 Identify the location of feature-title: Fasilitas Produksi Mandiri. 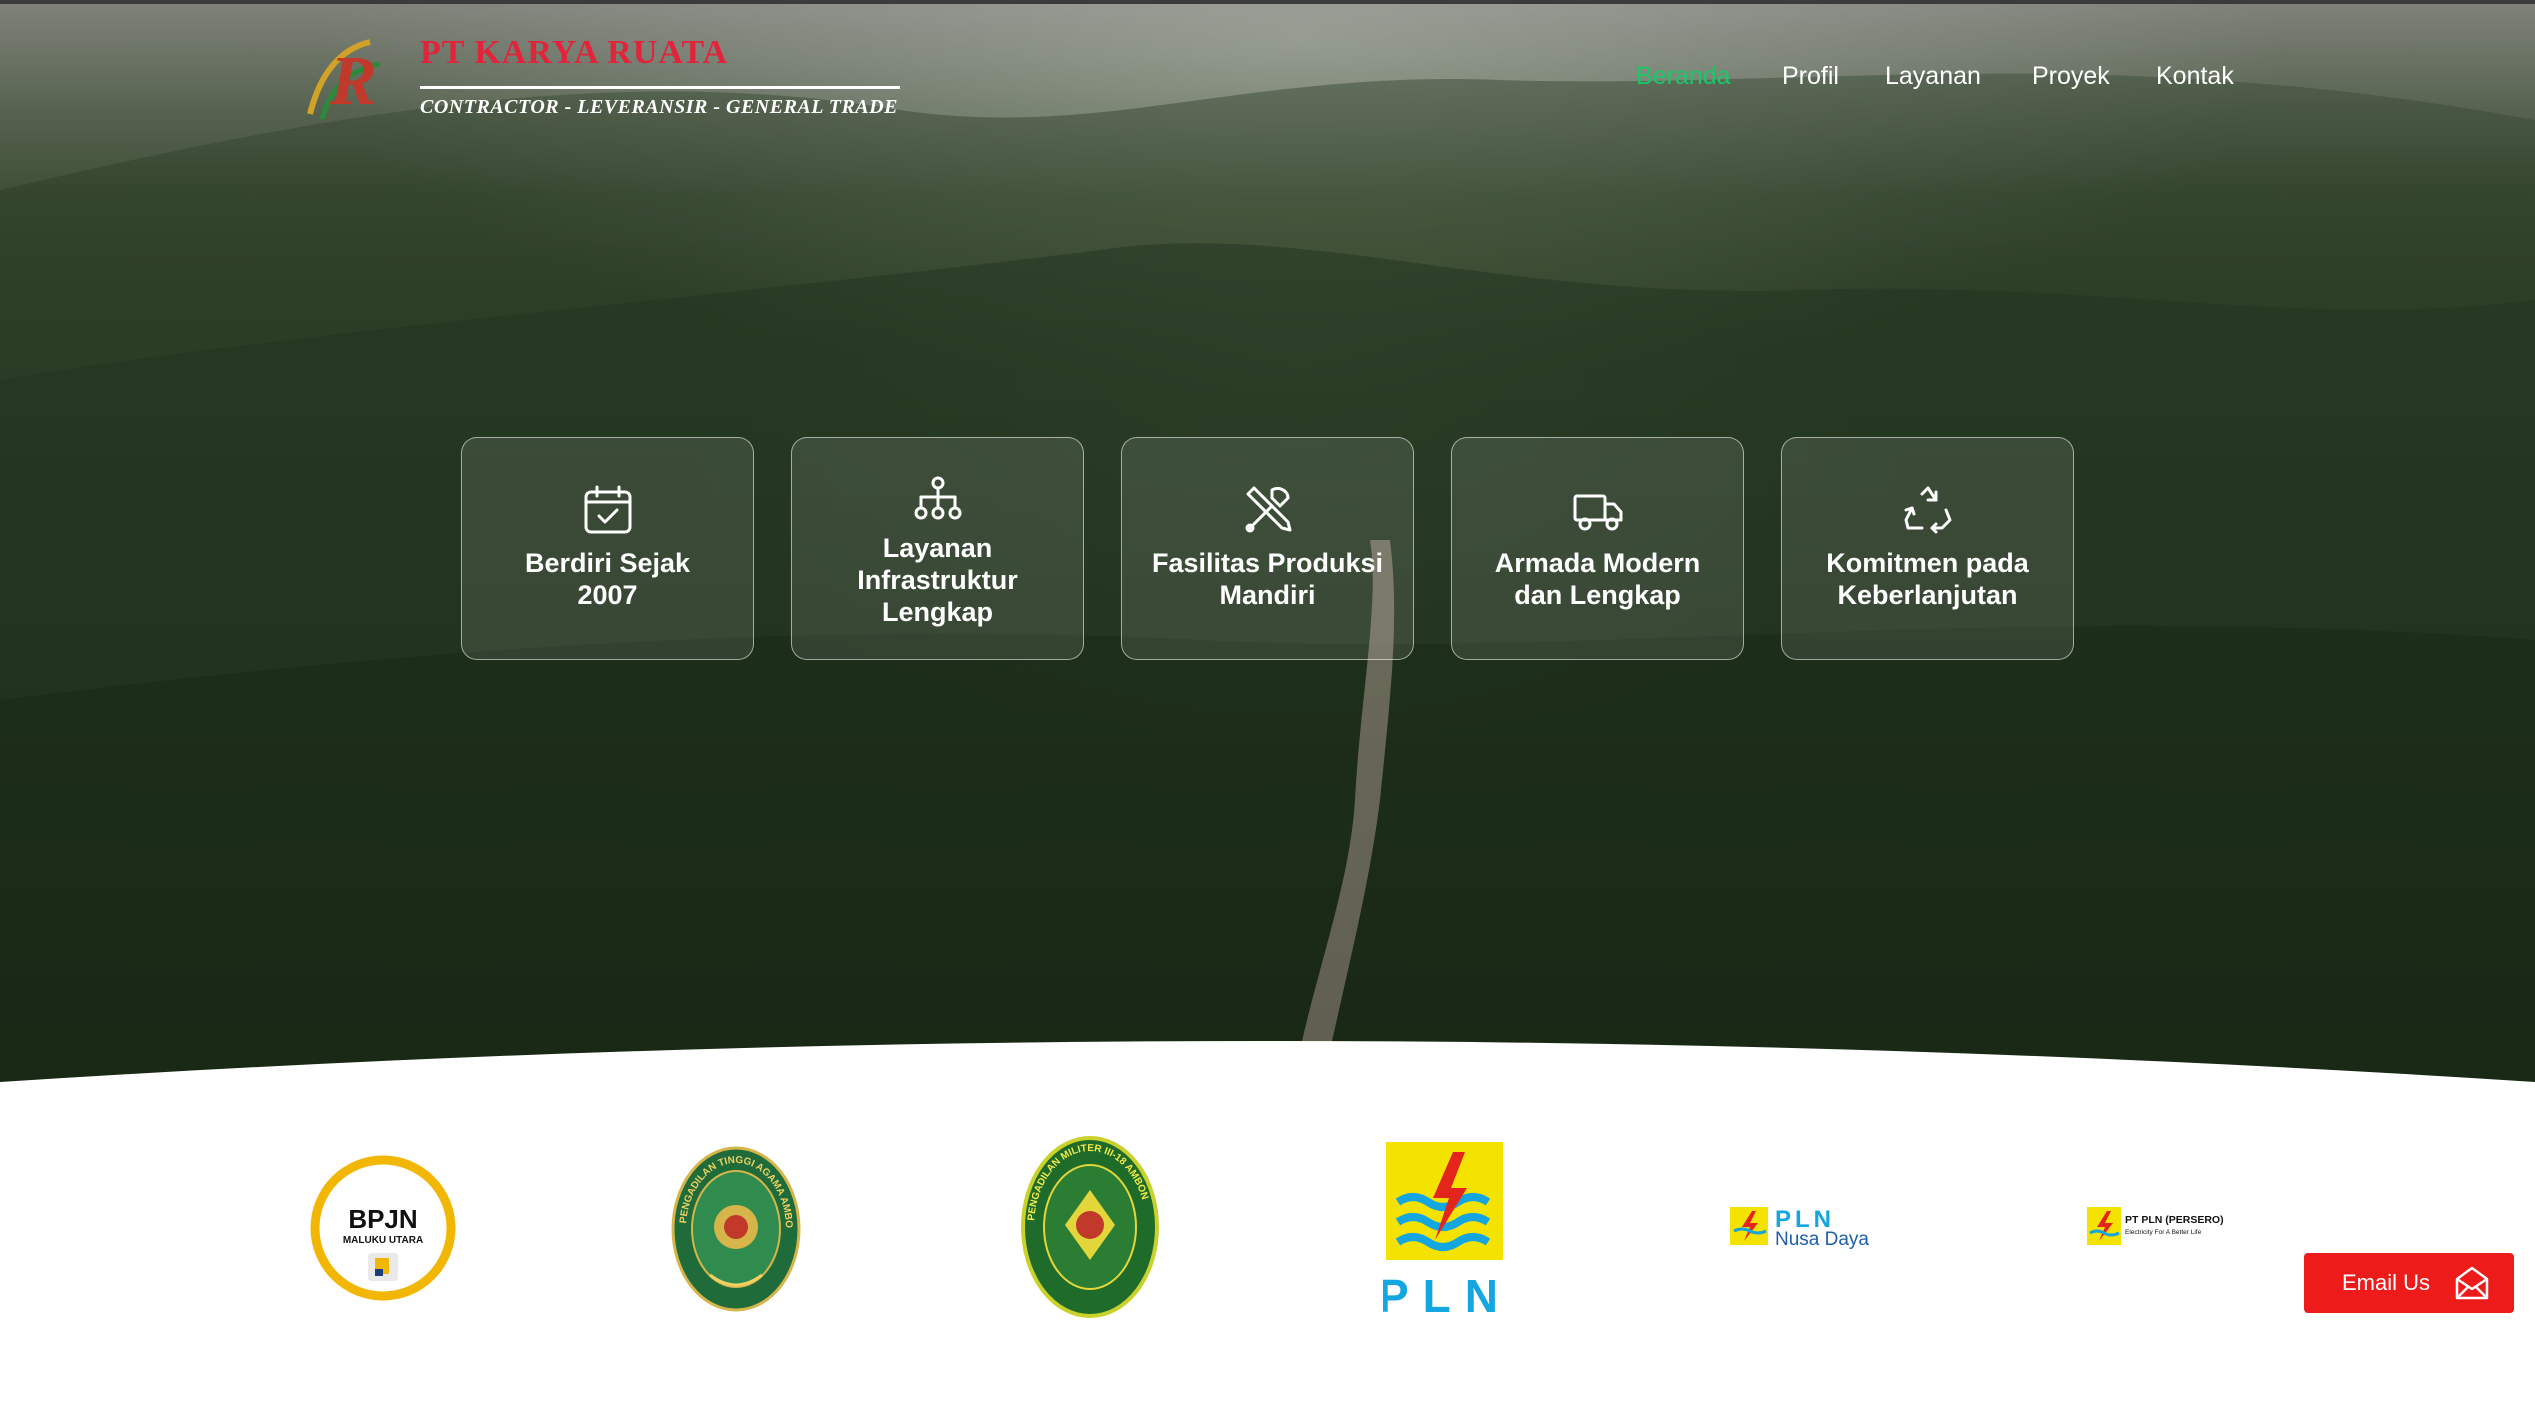
(1267, 579).